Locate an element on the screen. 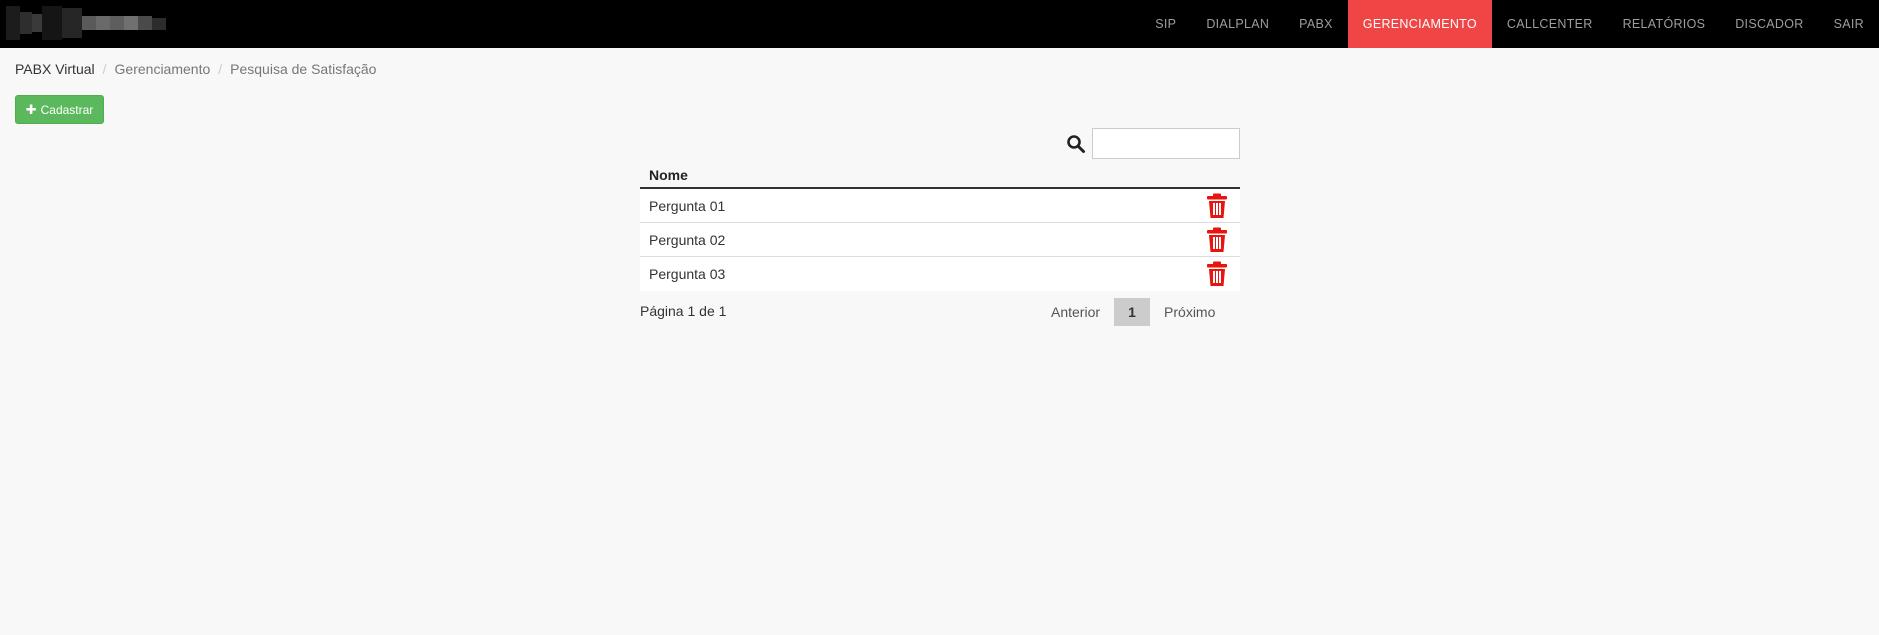  logo is located at coordinates (90, 23).